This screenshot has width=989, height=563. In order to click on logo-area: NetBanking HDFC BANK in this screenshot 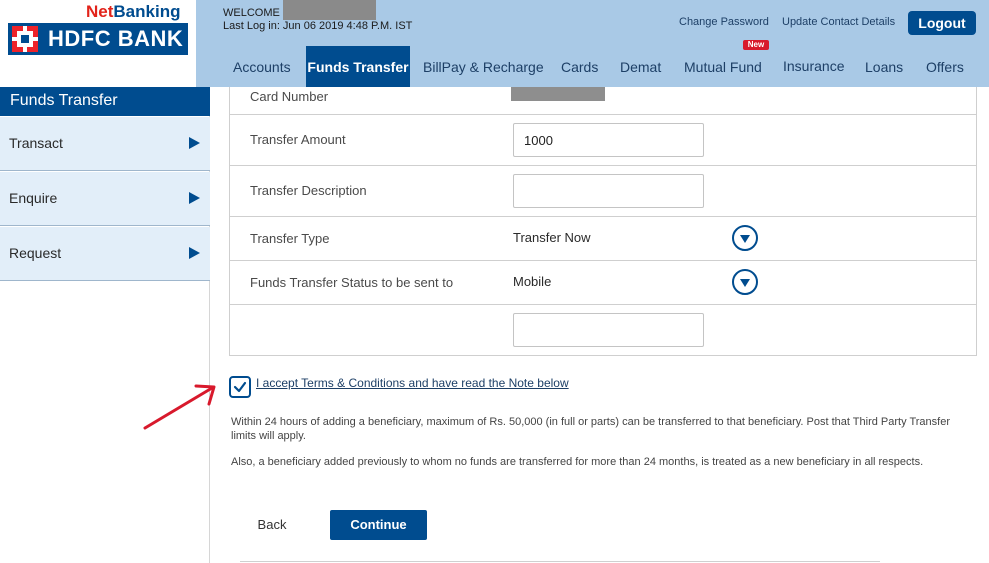, I will do `click(98, 43)`.